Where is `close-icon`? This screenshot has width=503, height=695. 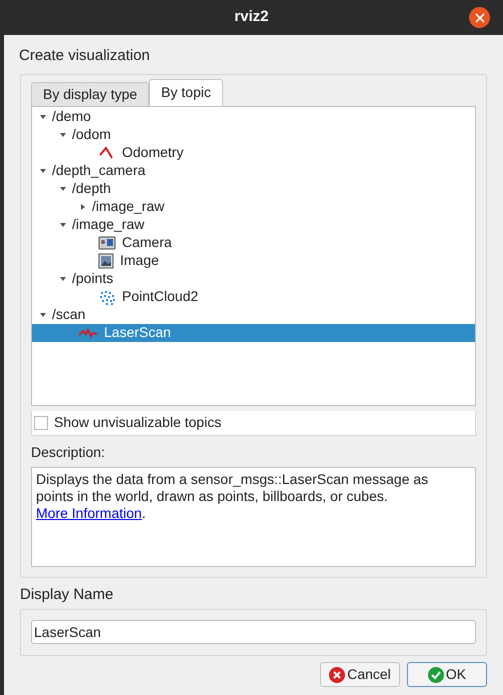 close-icon is located at coordinates (479, 17).